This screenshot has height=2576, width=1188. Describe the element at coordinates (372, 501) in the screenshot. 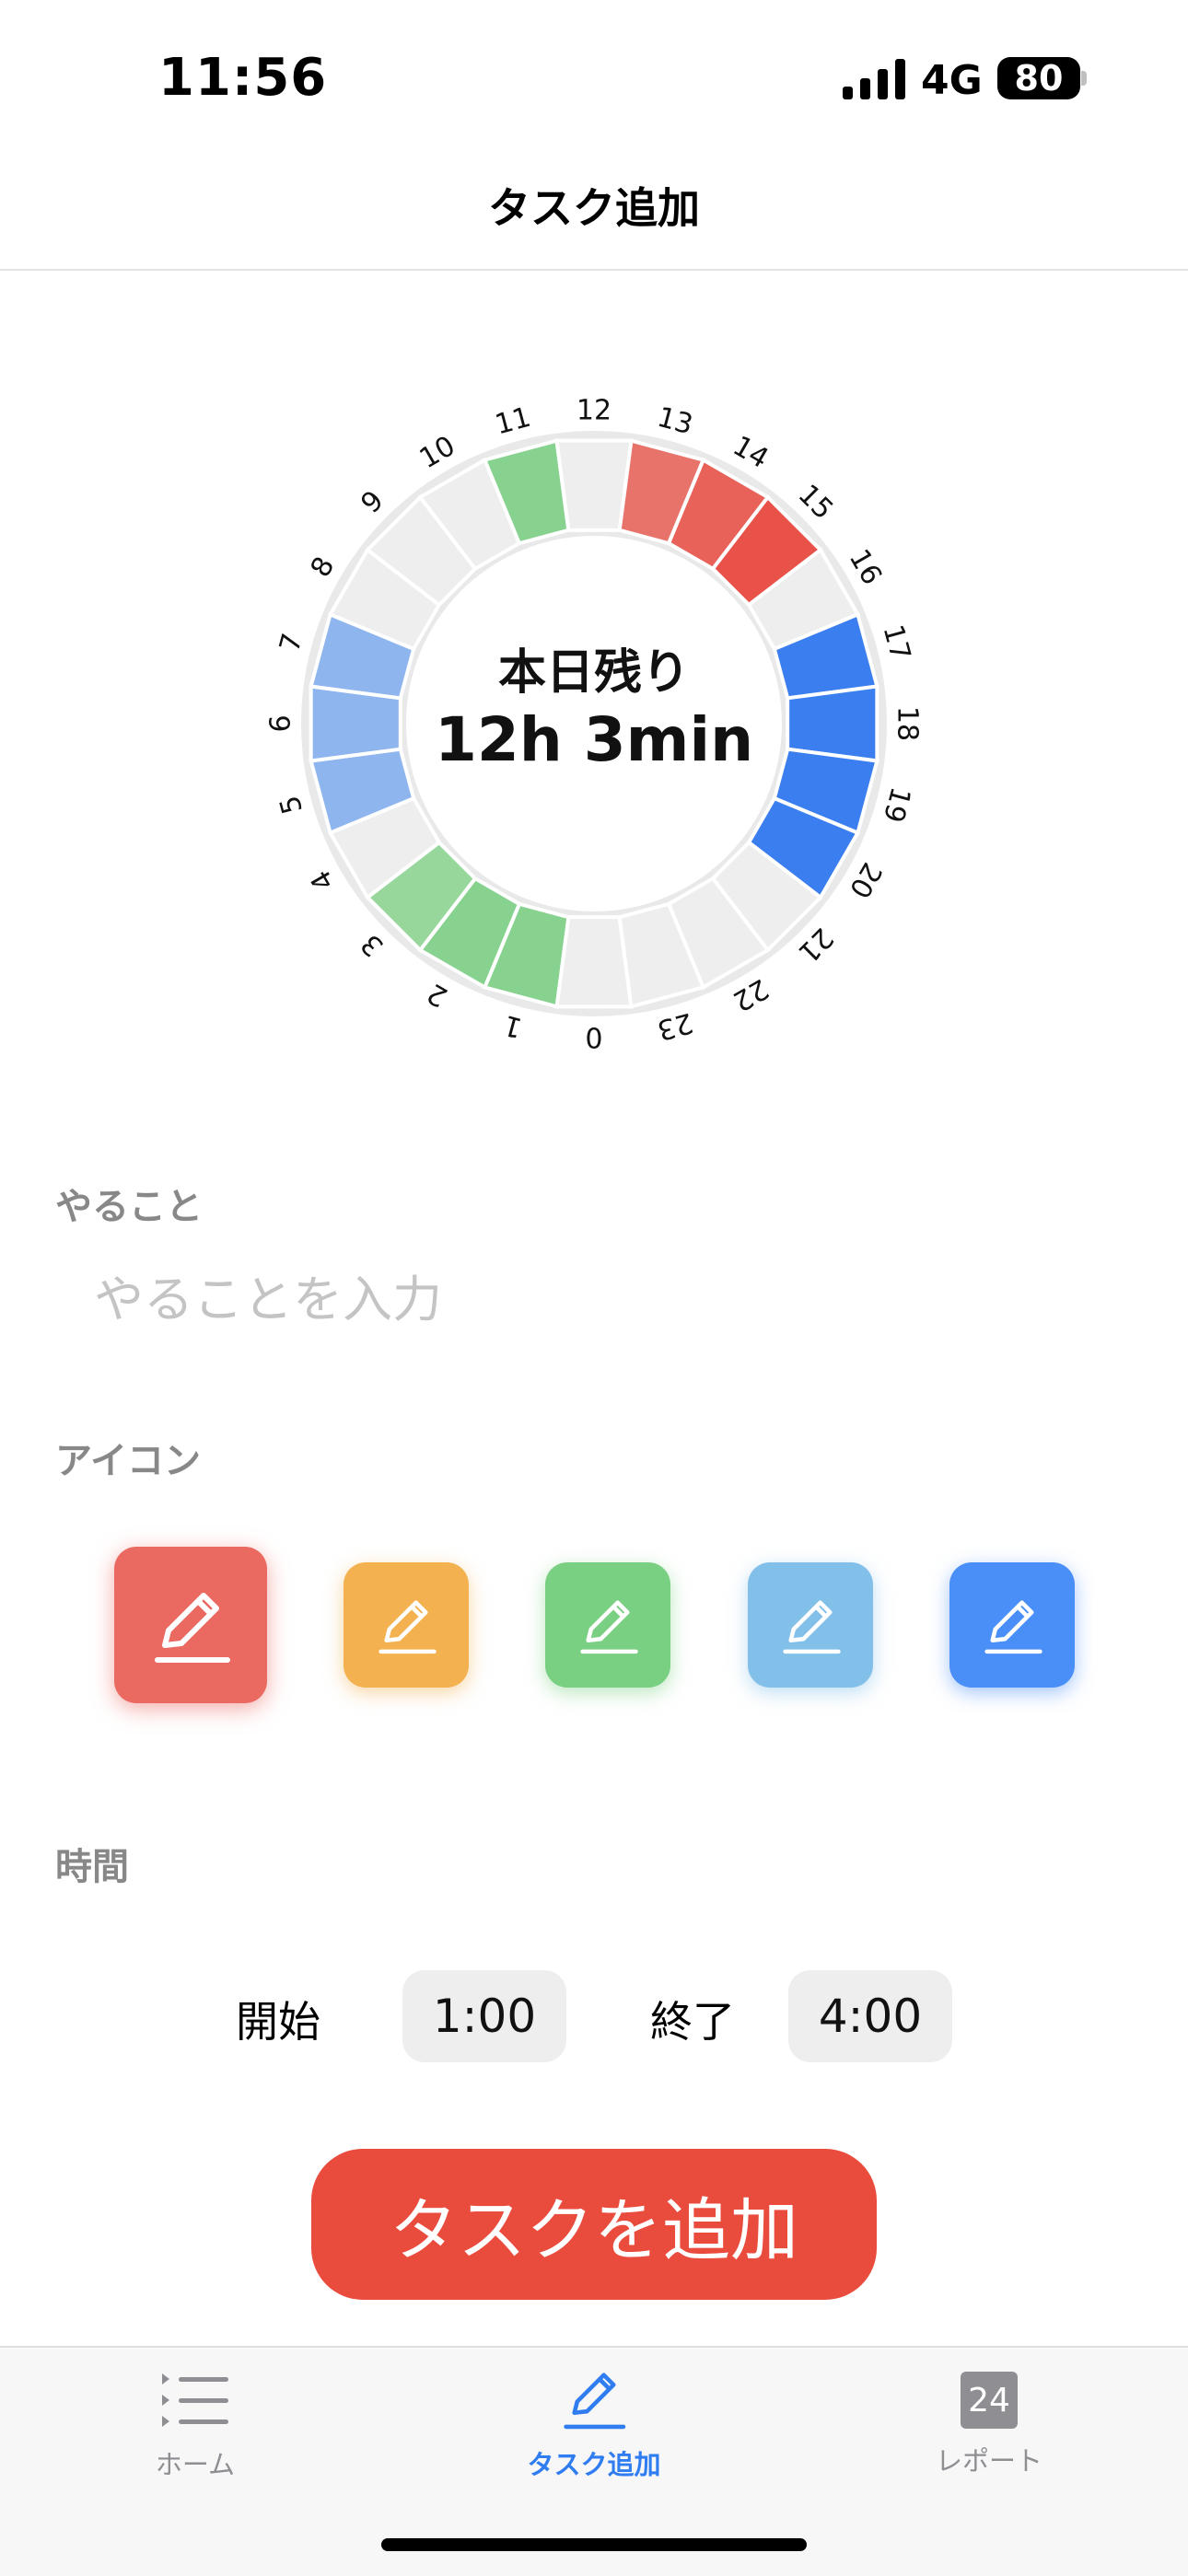

I see `hour-label-9: 9` at that location.